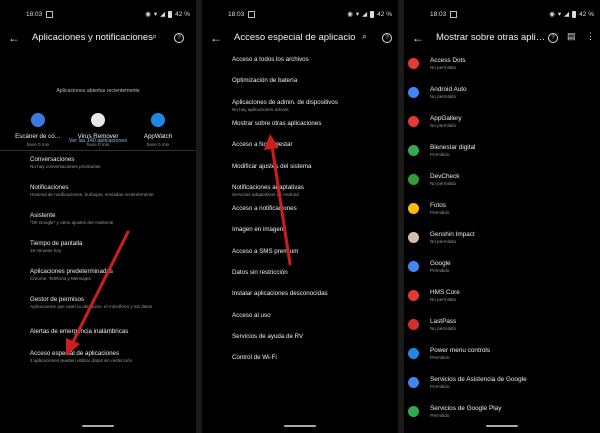 The image size is (600, 433). What do you see at coordinates (448, 60) in the screenshot?
I see `app-name: Access Dots` at bounding box center [448, 60].